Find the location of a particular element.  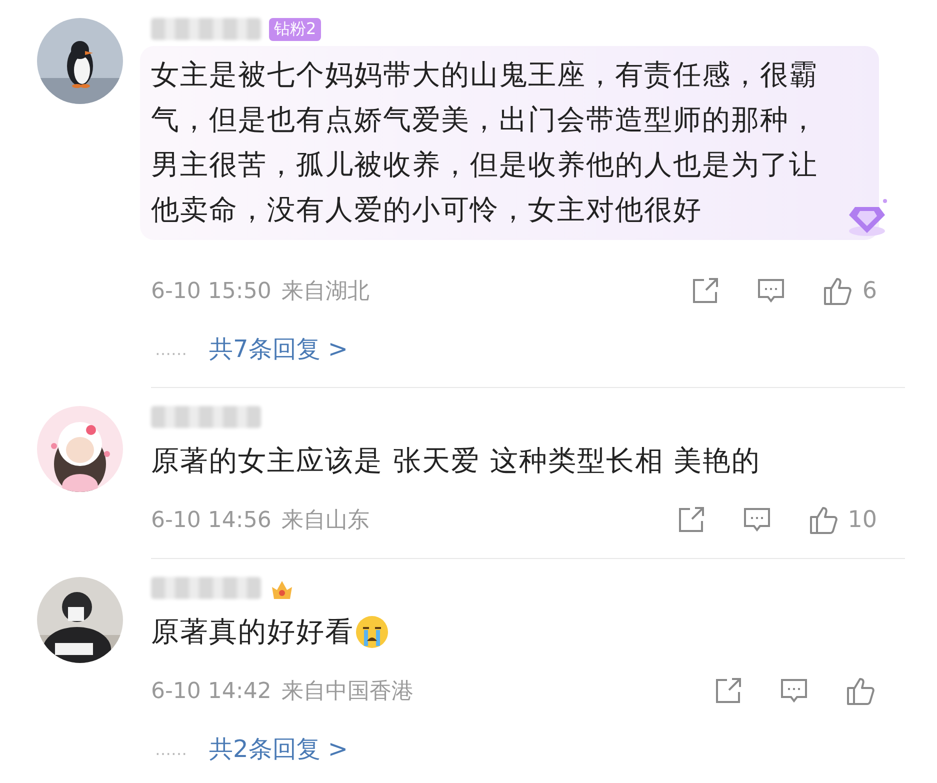

comment-time: 6-10 14:56 is located at coordinates (211, 520).